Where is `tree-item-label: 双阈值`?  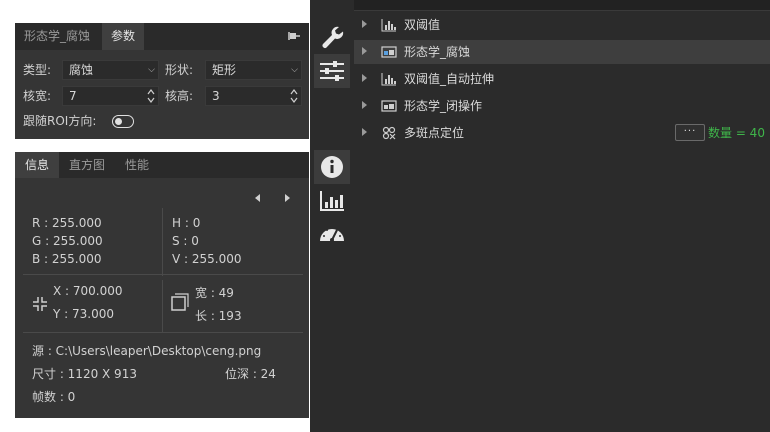 tree-item-label: 双阈值 is located at coordinates (422, 25).